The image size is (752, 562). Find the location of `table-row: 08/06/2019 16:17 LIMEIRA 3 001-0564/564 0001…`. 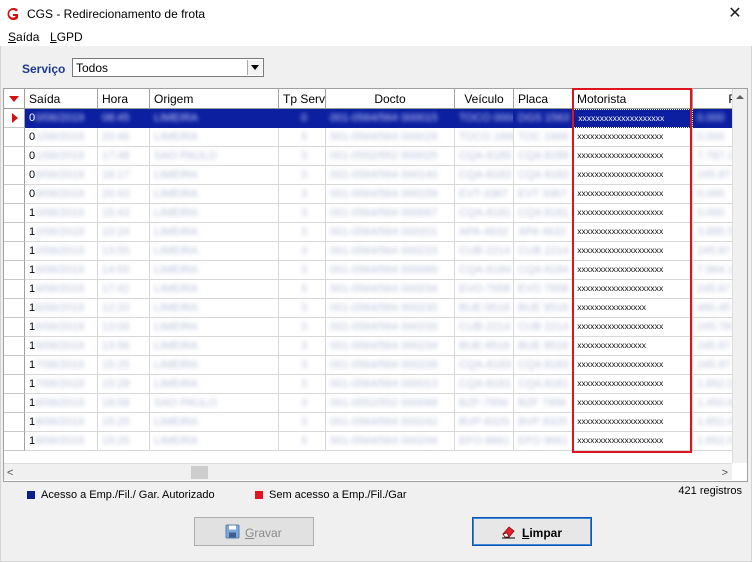

table-row: 08/06/2019 16:17 LIMEIRA 3 001-0564/564 0001… is located at coordinates (375, 175).